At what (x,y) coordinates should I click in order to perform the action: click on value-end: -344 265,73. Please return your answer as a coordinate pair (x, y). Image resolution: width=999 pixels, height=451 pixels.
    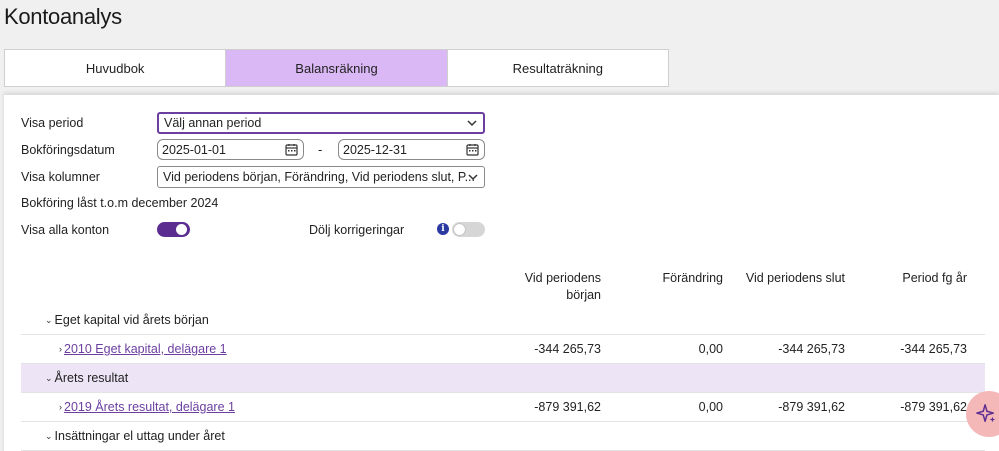
    Looking at the image, I should click on (811, 349).